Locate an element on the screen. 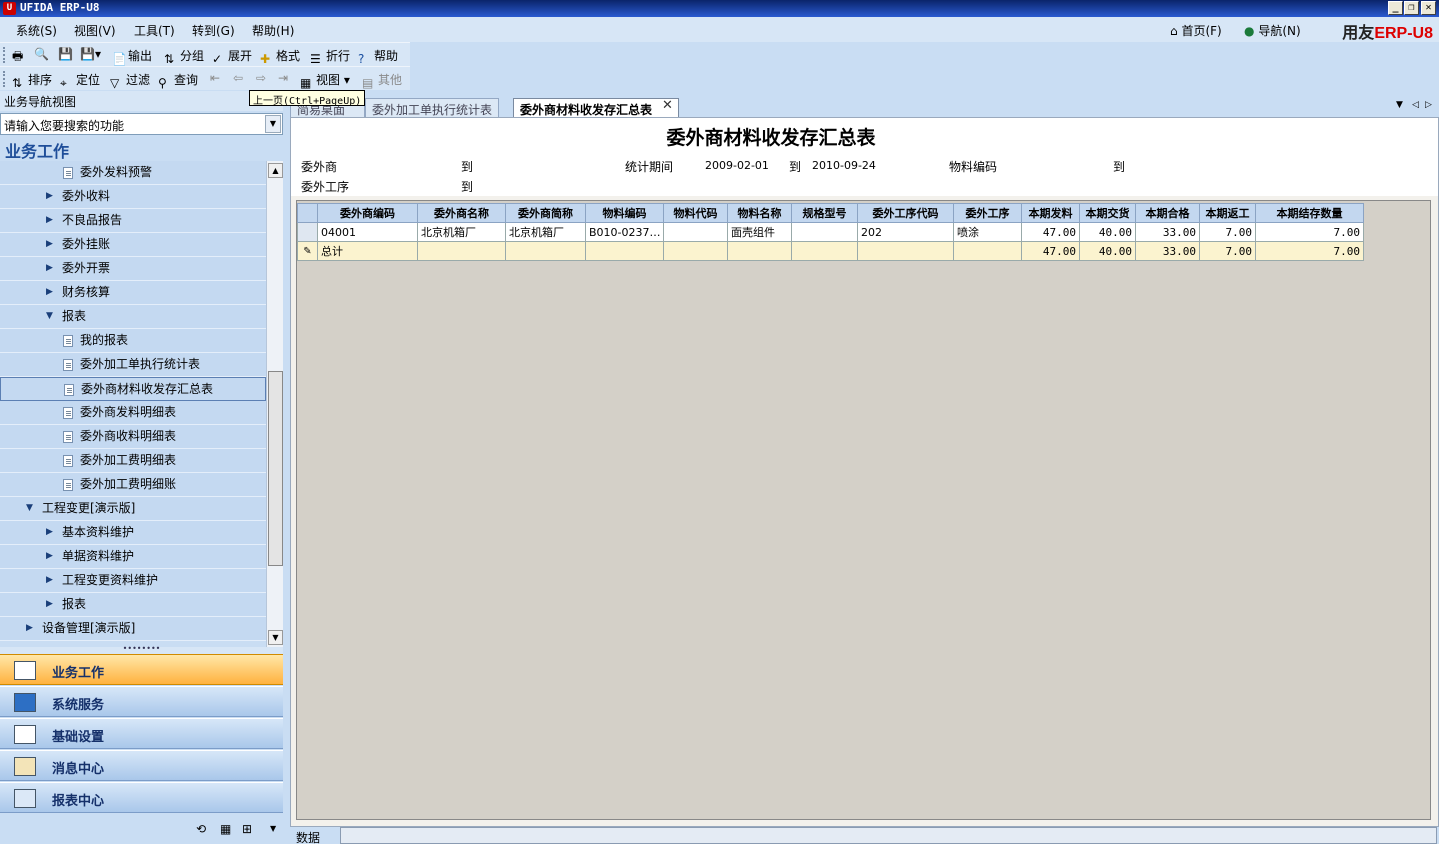  expand-button: ✓ 展开 is located at coordinates (232, 56).